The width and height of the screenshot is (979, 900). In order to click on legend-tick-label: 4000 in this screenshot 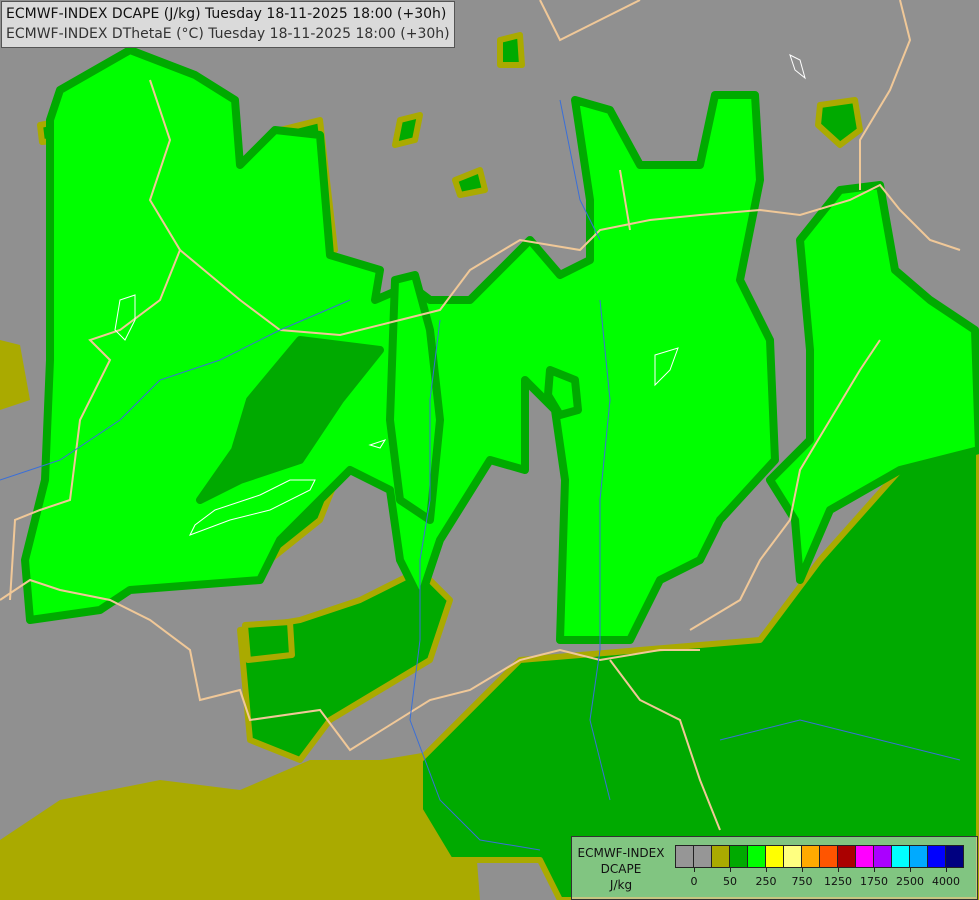, I will do `click(946, 881)`.